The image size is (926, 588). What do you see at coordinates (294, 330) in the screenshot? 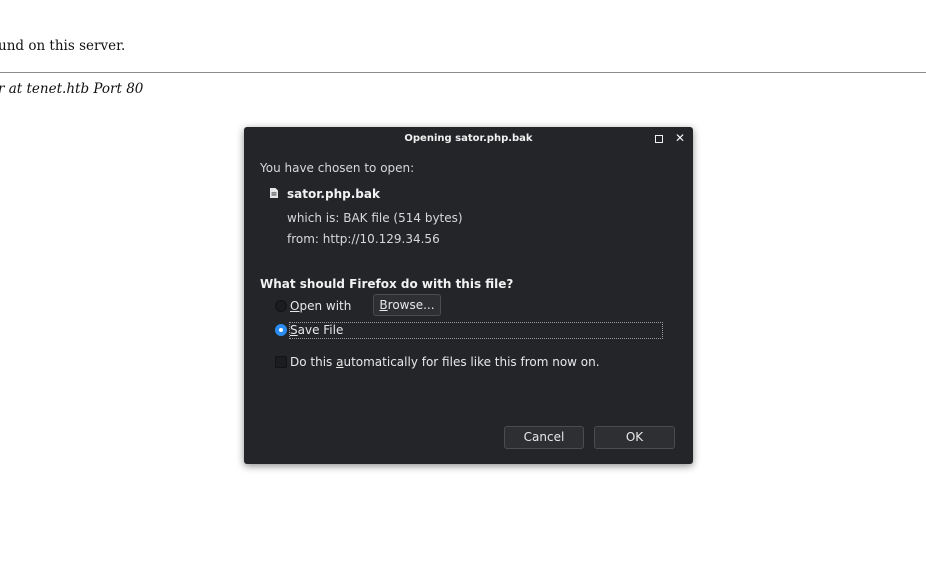
I see `save-file-mnemonic: S` at bounding box center [294, 330].